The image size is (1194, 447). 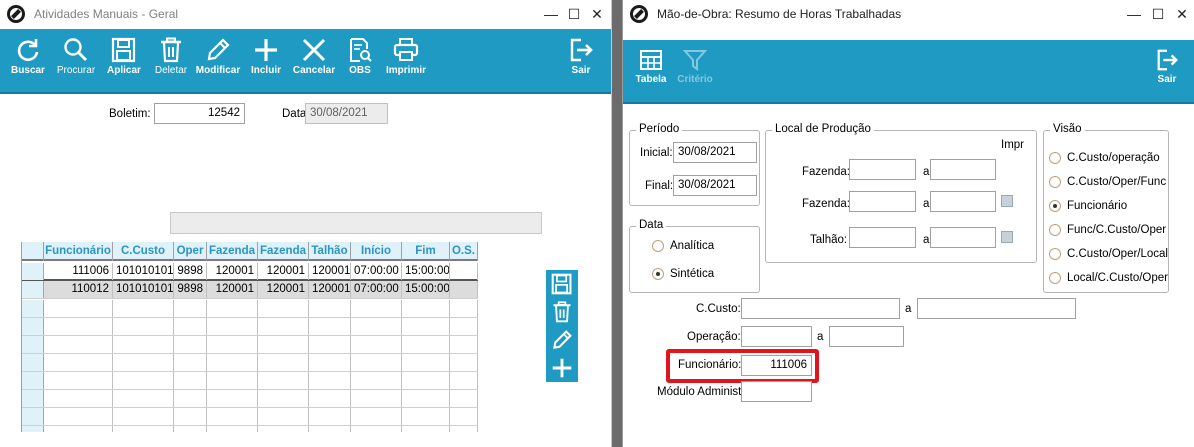 I want to click on cell-funcionario: 111006, so click(x=78, y=271).